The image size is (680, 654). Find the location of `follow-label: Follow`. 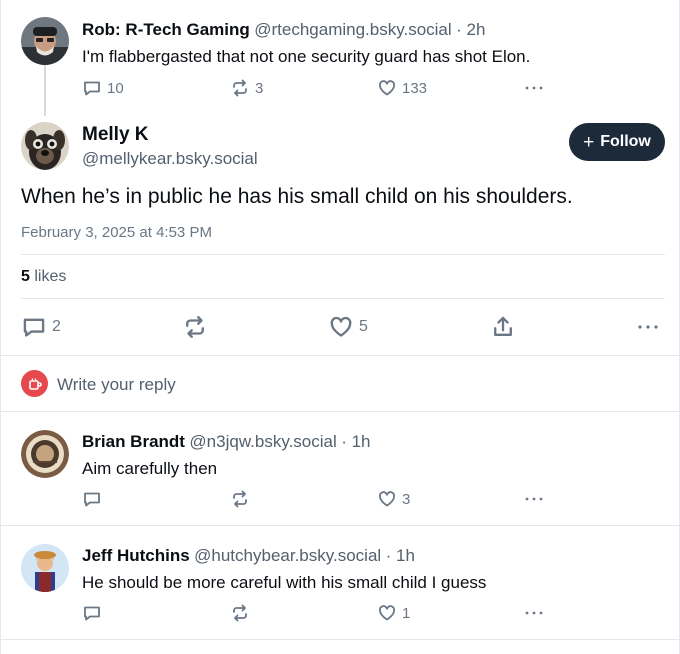

follow-label: Follow is located at coordinates (625, 141).